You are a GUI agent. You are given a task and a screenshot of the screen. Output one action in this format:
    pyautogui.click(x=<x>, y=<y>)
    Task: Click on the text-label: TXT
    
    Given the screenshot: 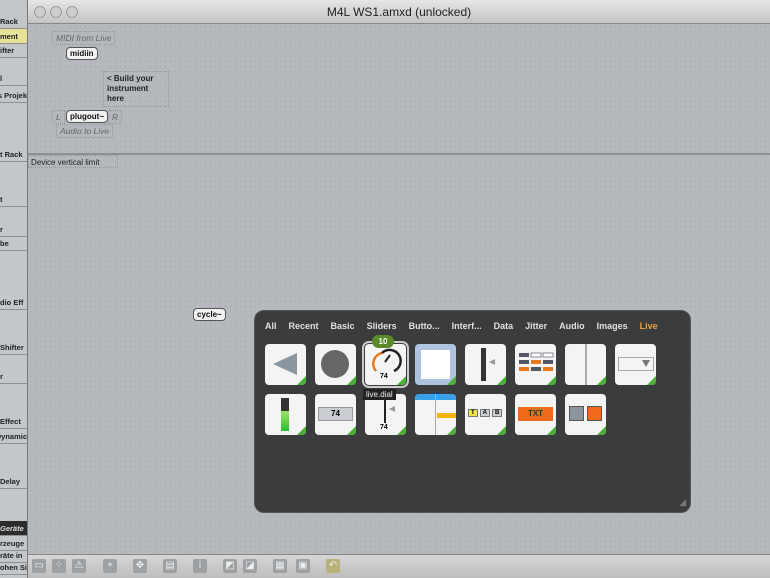 What is the action you would take?
    pyautogui.click(x=535, y=414)
    